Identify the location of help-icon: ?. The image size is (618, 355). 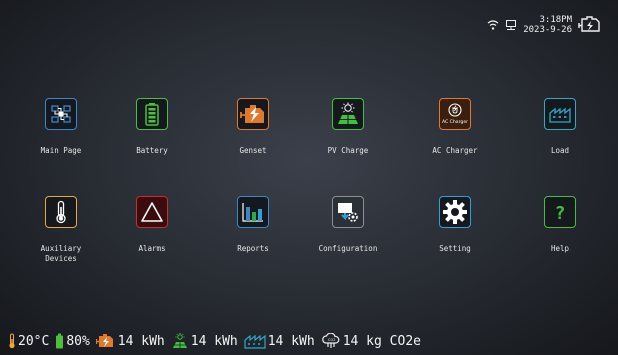
(560, 212).